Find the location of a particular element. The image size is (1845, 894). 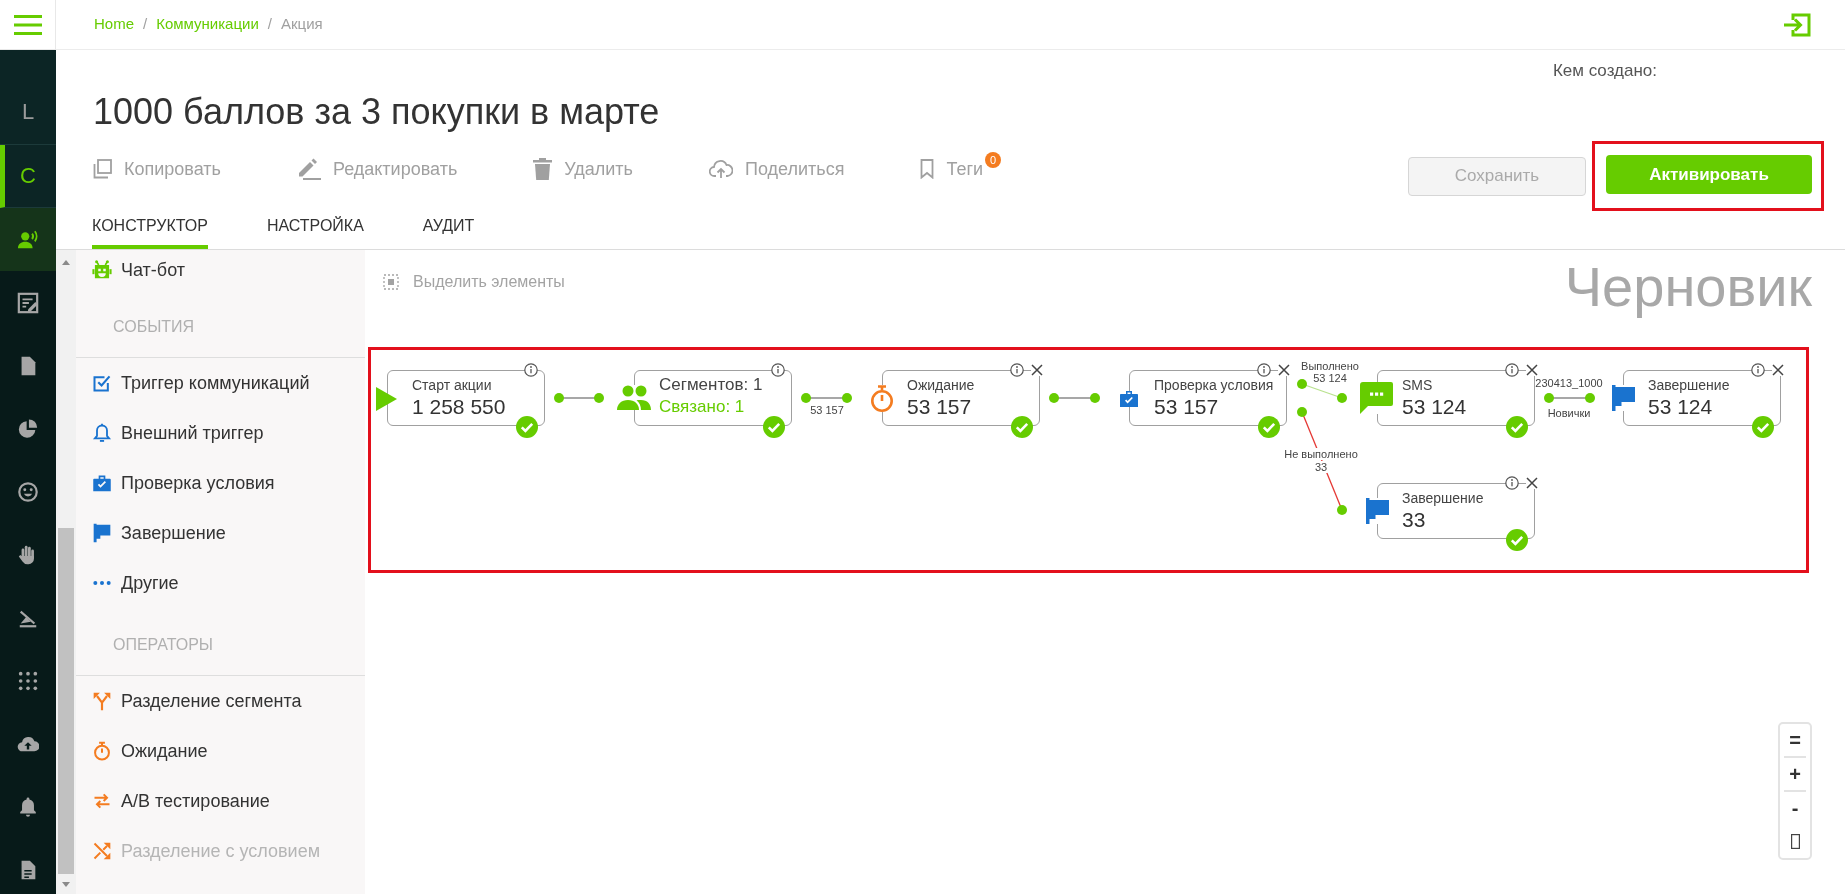

pie-chart-icon is located at coordinates (28, 428).